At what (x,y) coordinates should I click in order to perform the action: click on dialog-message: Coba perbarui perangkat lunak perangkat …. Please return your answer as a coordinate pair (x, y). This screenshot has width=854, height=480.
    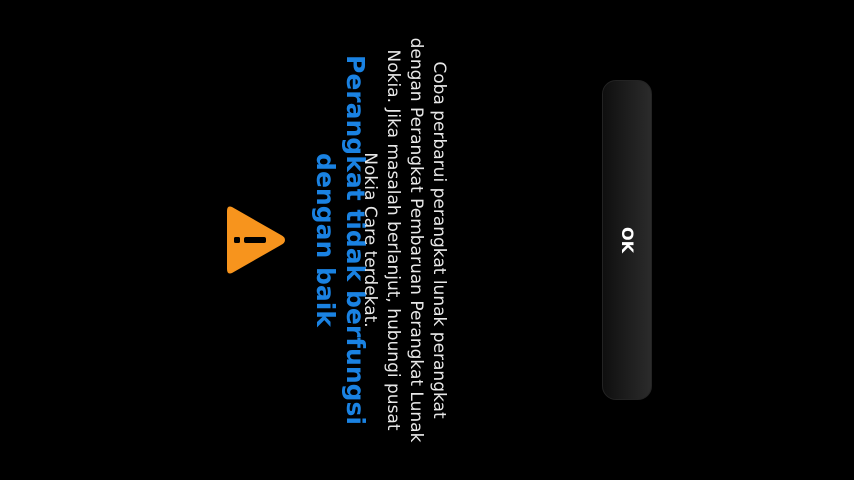
    Looking at the image, I should click on (404, 240).